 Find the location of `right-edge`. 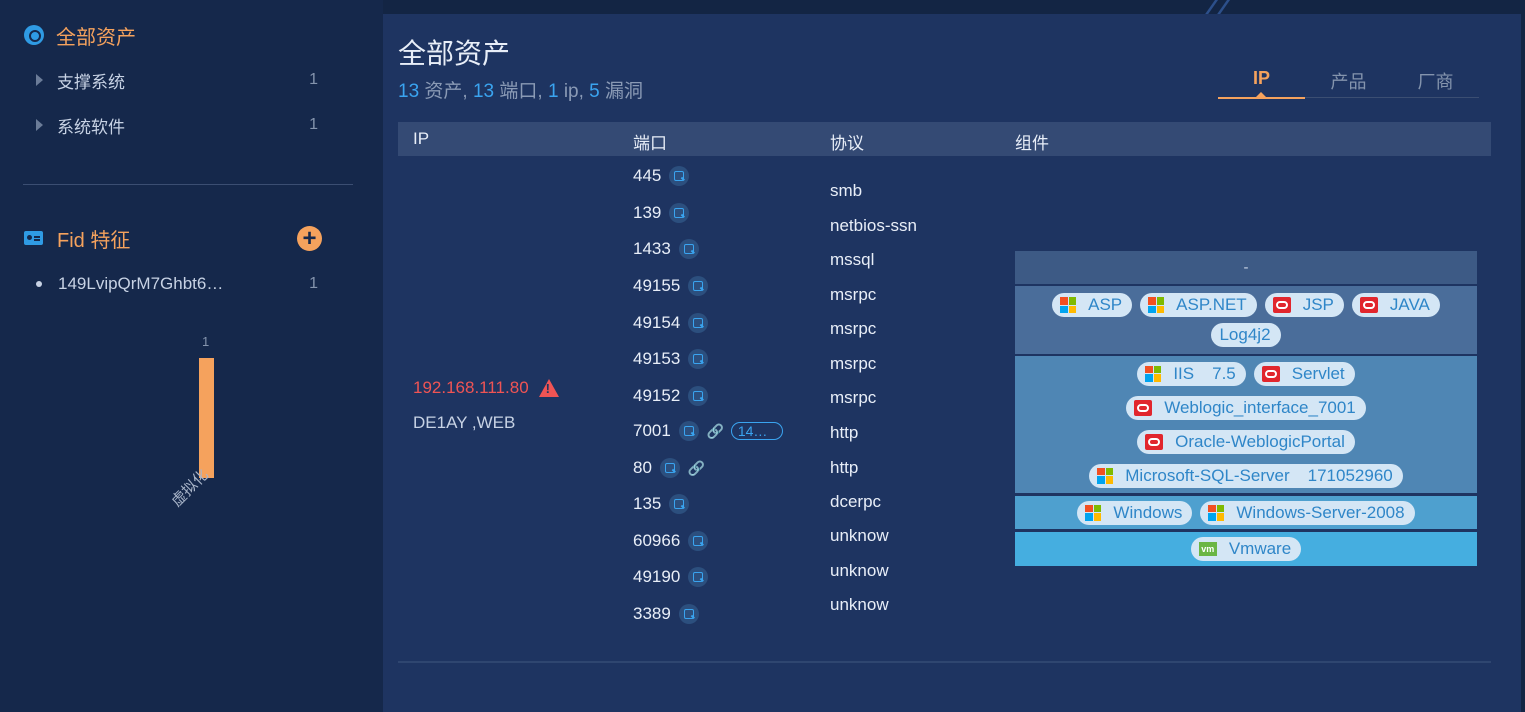

right-edge is located at coordinates (1523, 356).